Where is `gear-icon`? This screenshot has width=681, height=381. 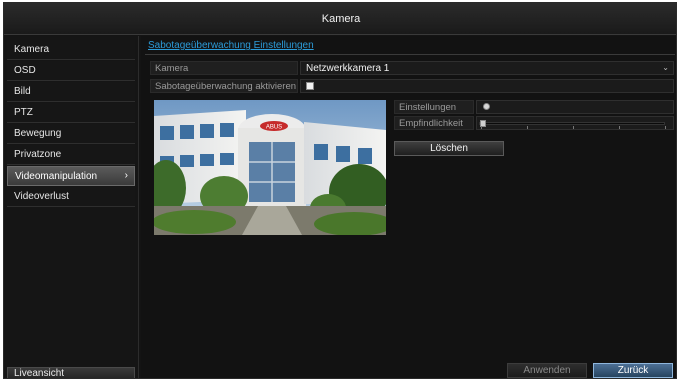
gear-icon is located at coordinates (486, 106).